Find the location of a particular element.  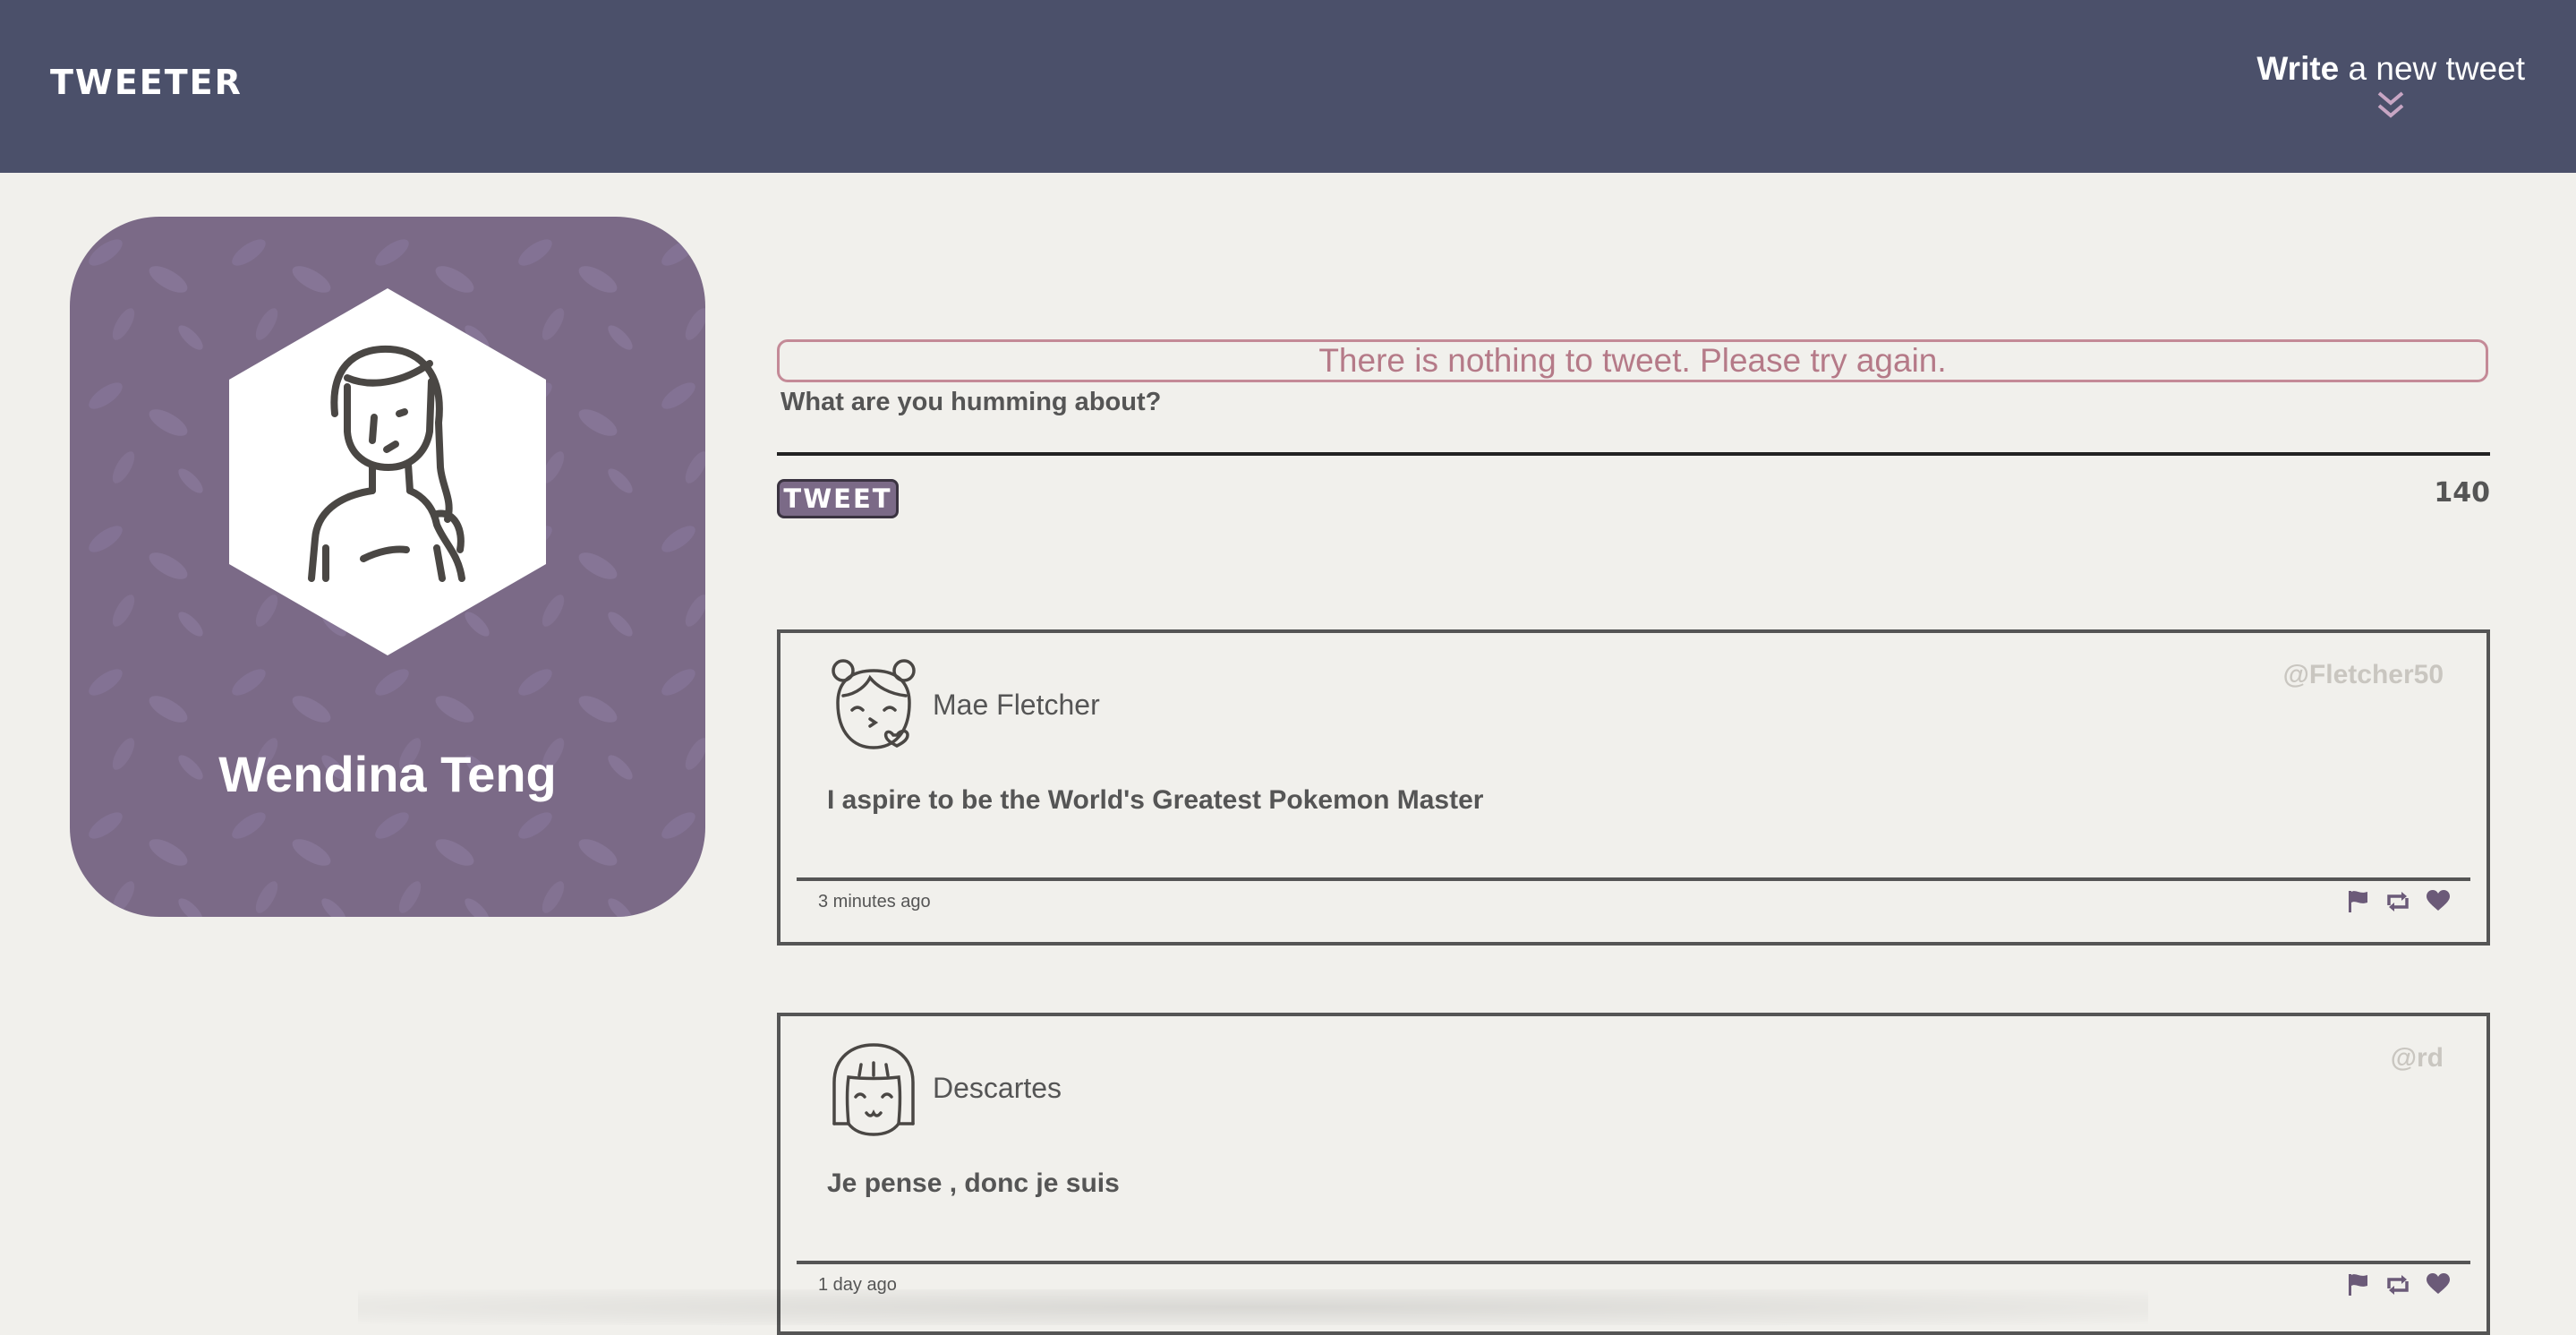

girl-kiss-avatar-icon is located at coordinates (874, 704).